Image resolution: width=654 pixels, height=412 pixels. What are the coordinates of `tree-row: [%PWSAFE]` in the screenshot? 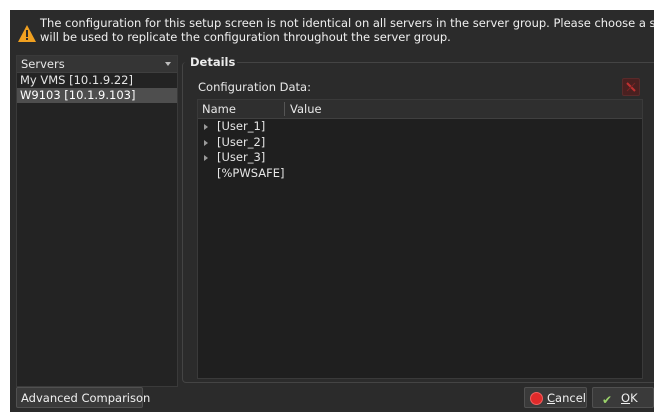 It's located at (420, 174).